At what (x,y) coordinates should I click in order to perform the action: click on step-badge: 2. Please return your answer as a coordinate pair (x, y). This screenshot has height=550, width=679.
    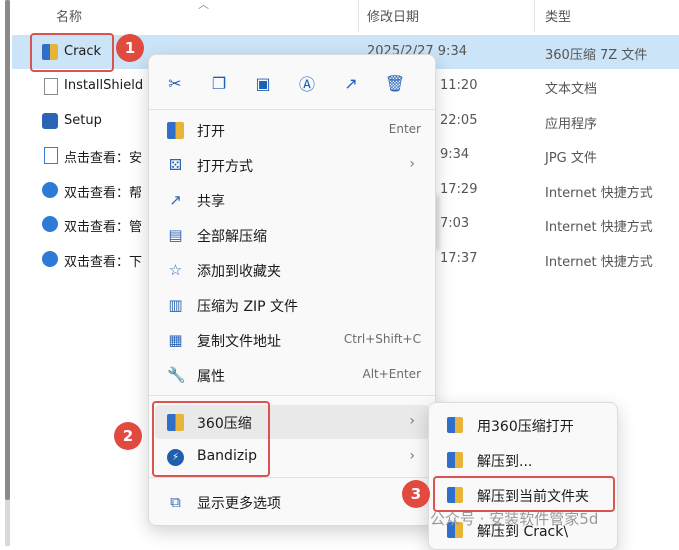
    Looking at the image, I should click on (128, 436).